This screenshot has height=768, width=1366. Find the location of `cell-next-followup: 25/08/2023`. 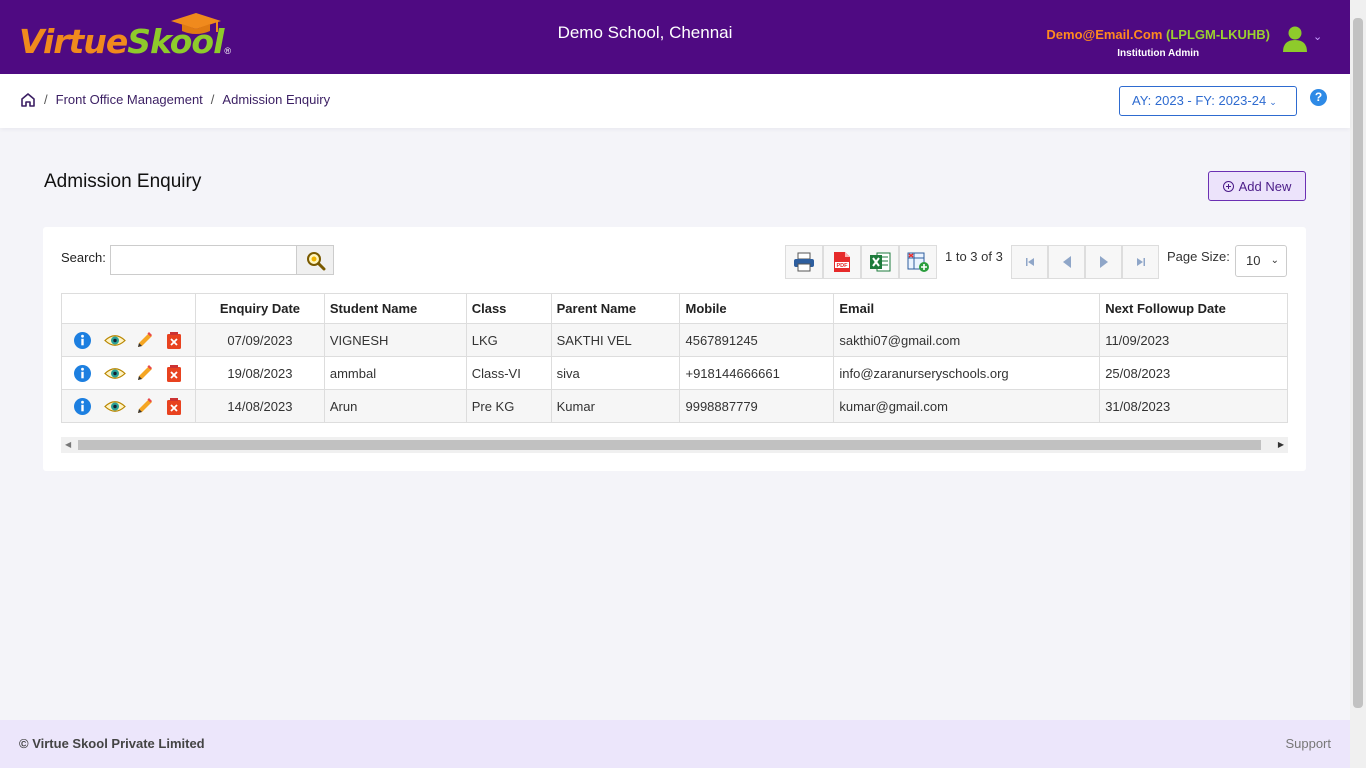

cell-next-followup: 25/08/2023 is located at coordinates (1193, 373).